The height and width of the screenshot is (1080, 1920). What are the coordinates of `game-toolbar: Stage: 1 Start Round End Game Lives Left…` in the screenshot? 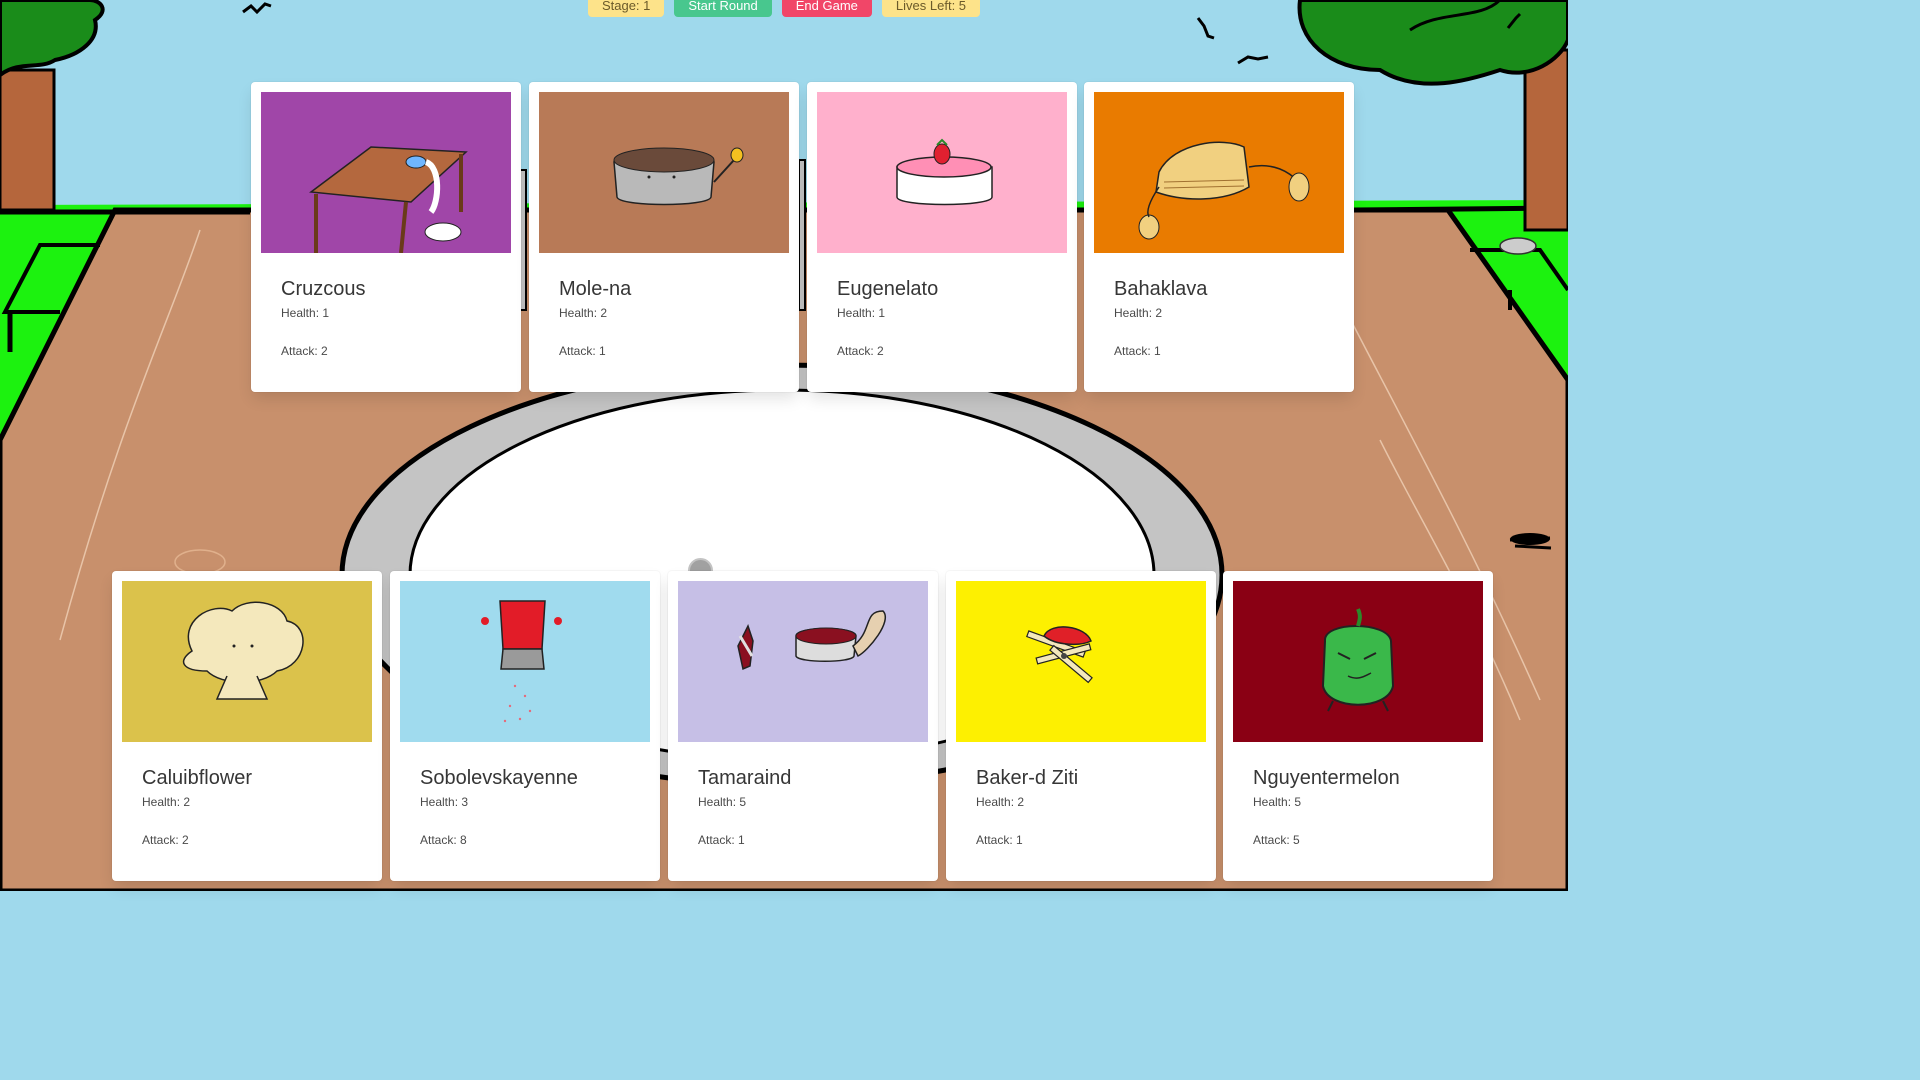 It's located at (784, 8).